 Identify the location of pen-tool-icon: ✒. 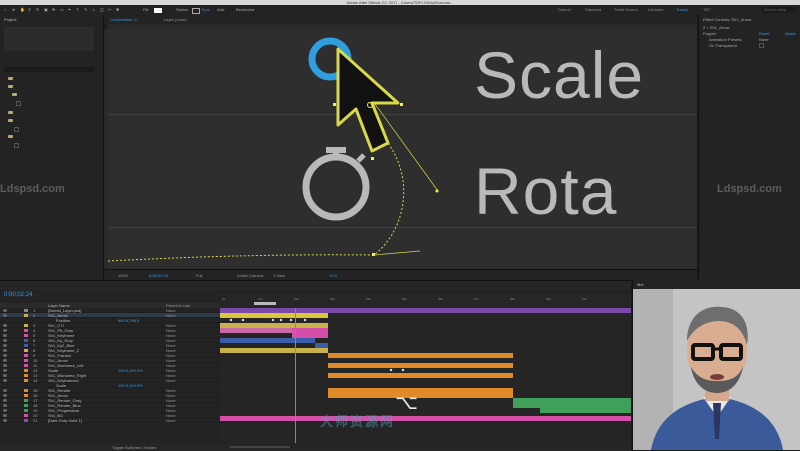
(69, 10).